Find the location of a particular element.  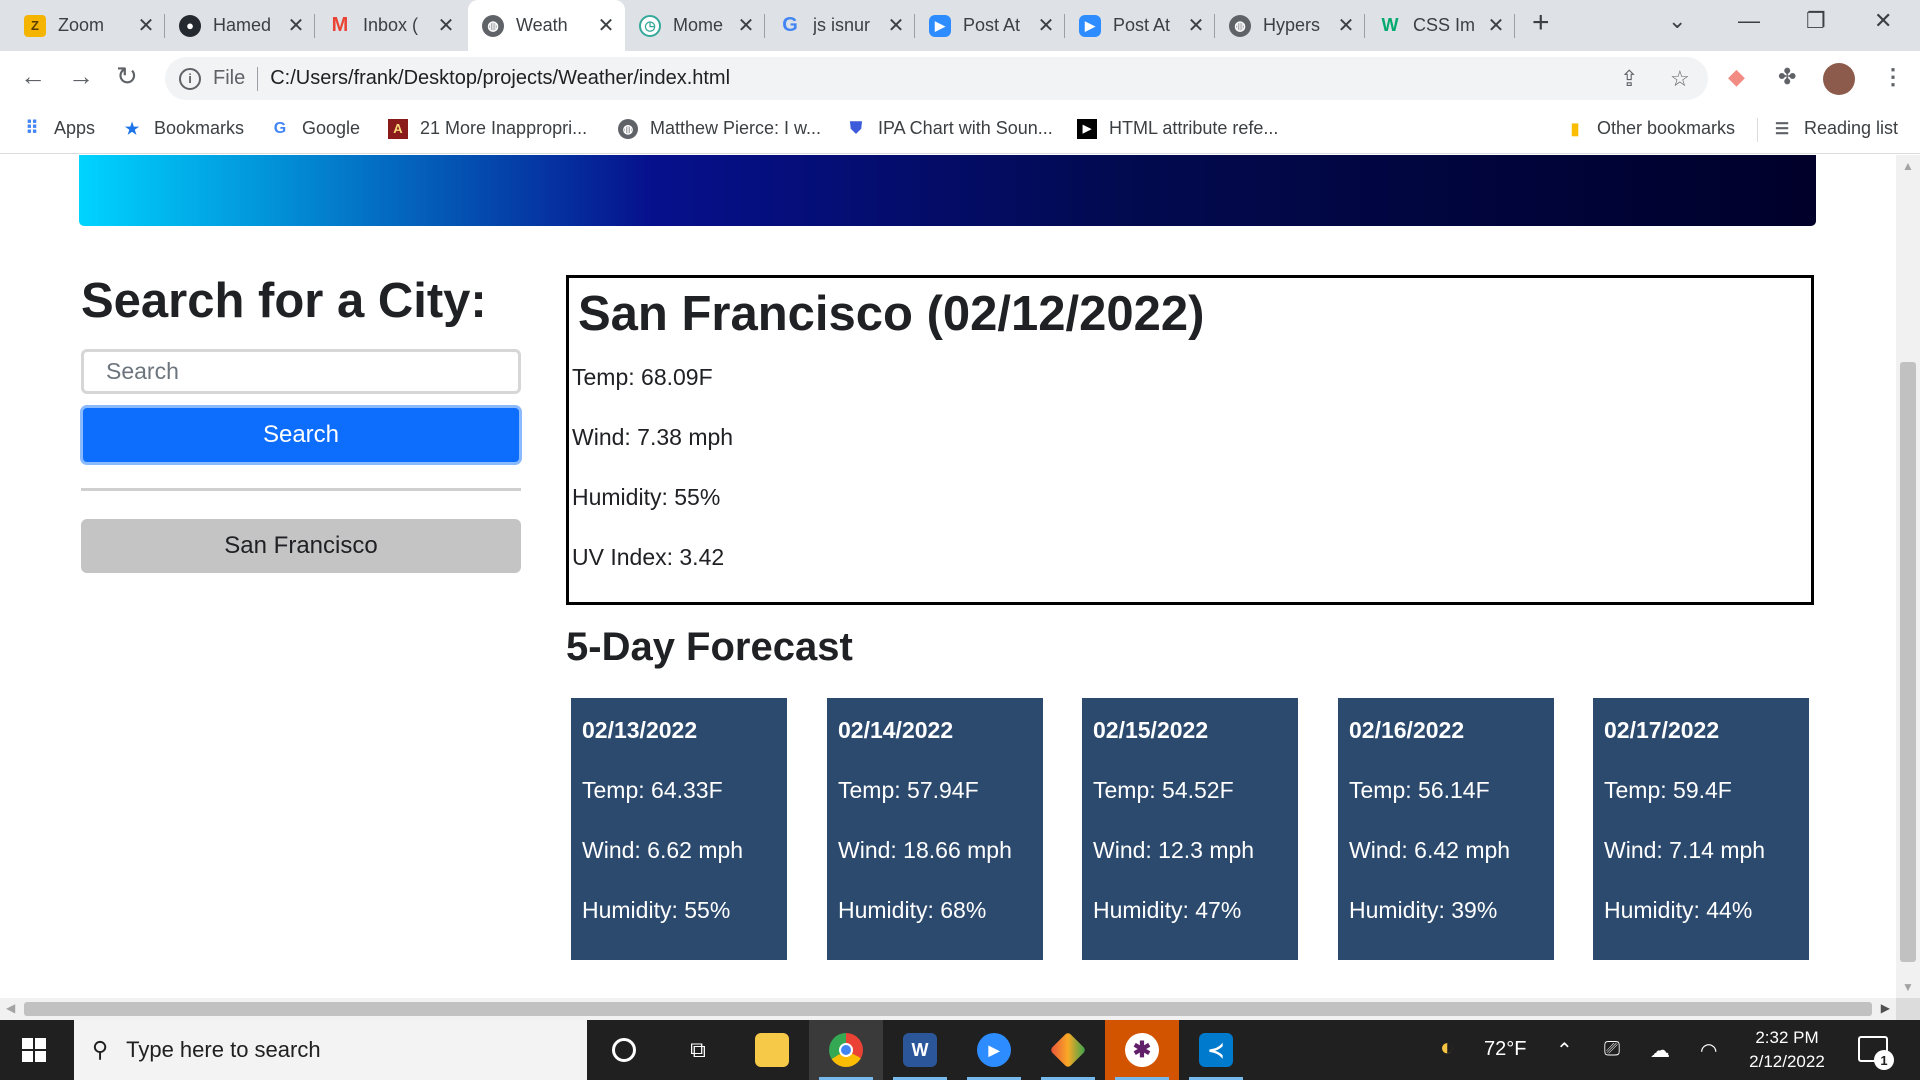

vscode-icon: ≺ is located at coordinates (1216, 1050).